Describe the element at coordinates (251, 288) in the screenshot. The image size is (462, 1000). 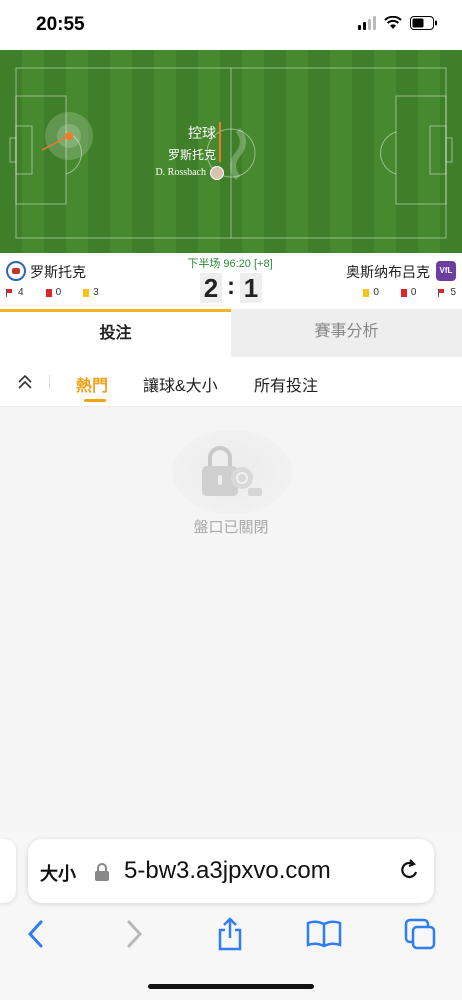
I see `away-score: 1` at that location.